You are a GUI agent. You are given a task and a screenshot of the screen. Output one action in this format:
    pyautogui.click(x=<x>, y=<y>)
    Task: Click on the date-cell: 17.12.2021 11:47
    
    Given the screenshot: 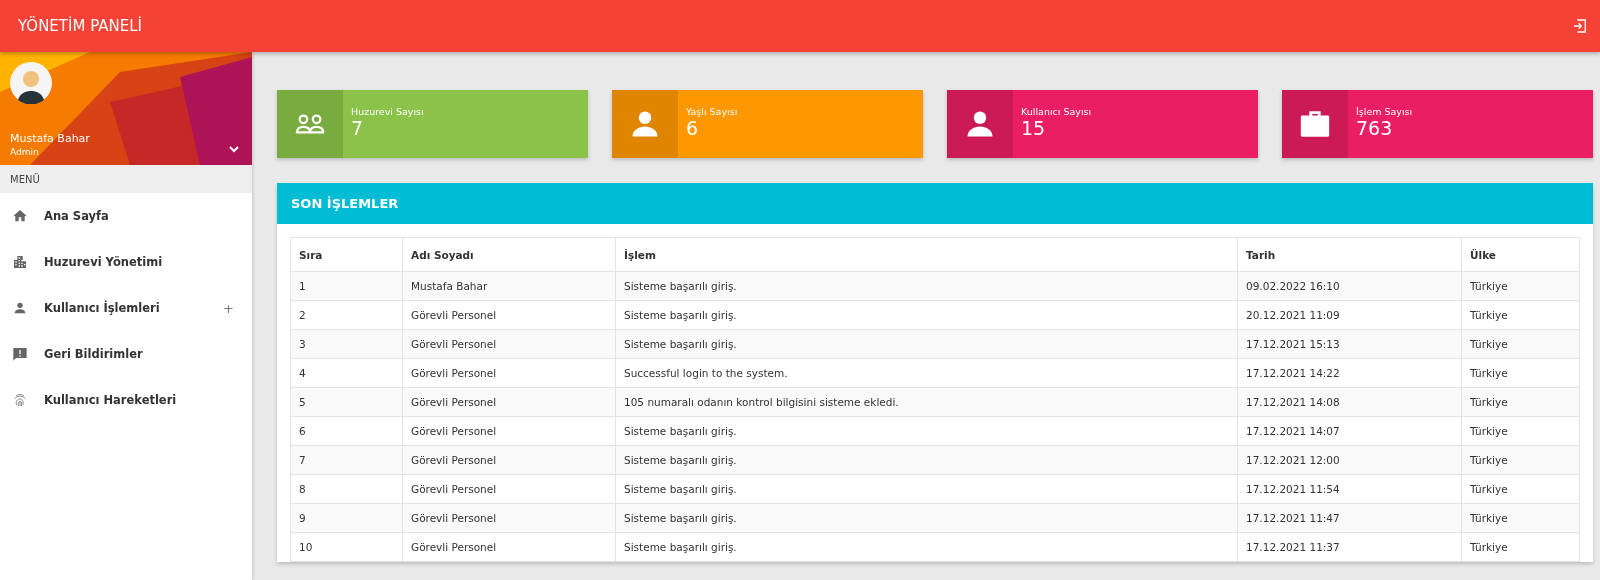 What is the action you would take?
    pyautogui.click(x=1349, y=518)
    